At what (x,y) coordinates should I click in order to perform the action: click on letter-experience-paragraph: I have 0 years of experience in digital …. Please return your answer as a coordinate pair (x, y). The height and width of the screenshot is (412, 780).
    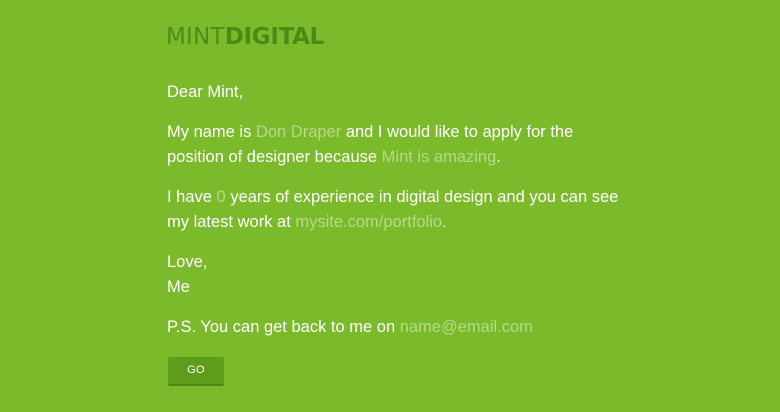
    Looking at the image, I should click on (397, 210).